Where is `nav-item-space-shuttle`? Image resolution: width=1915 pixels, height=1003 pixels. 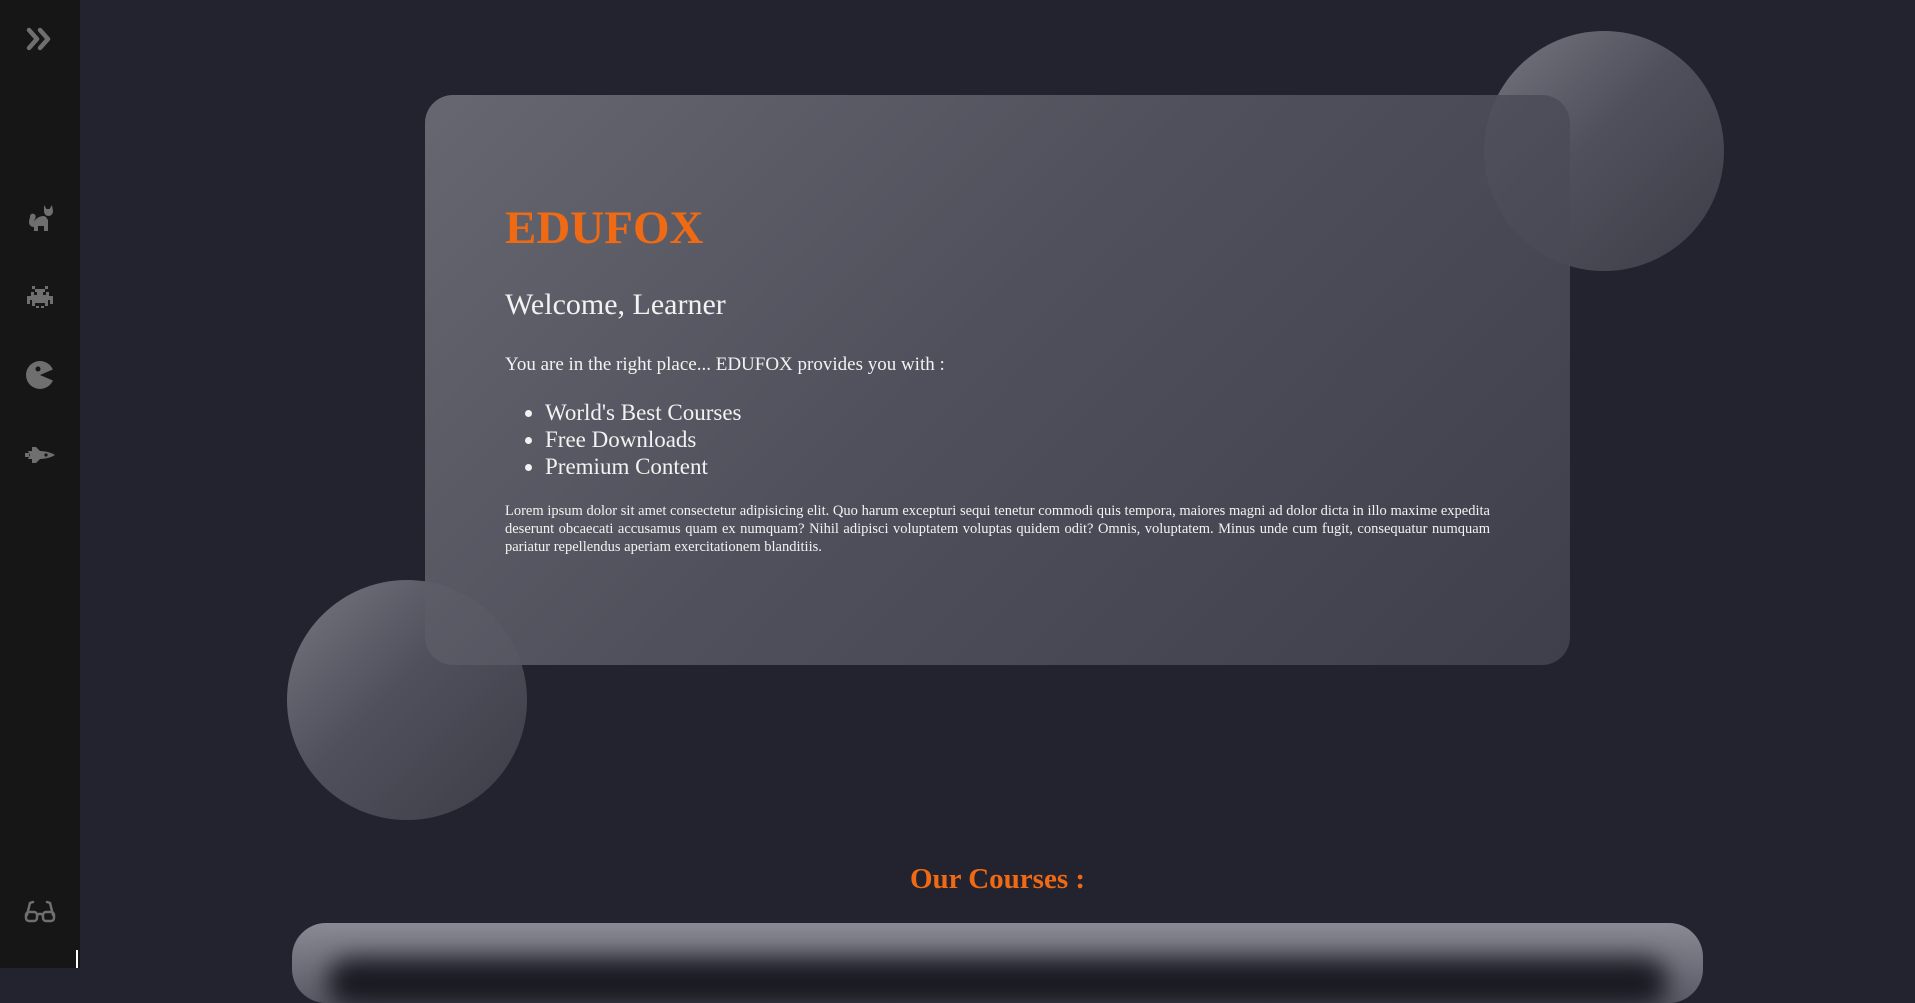 nav-item-space-shuttle is located at coordinates (40, 455).